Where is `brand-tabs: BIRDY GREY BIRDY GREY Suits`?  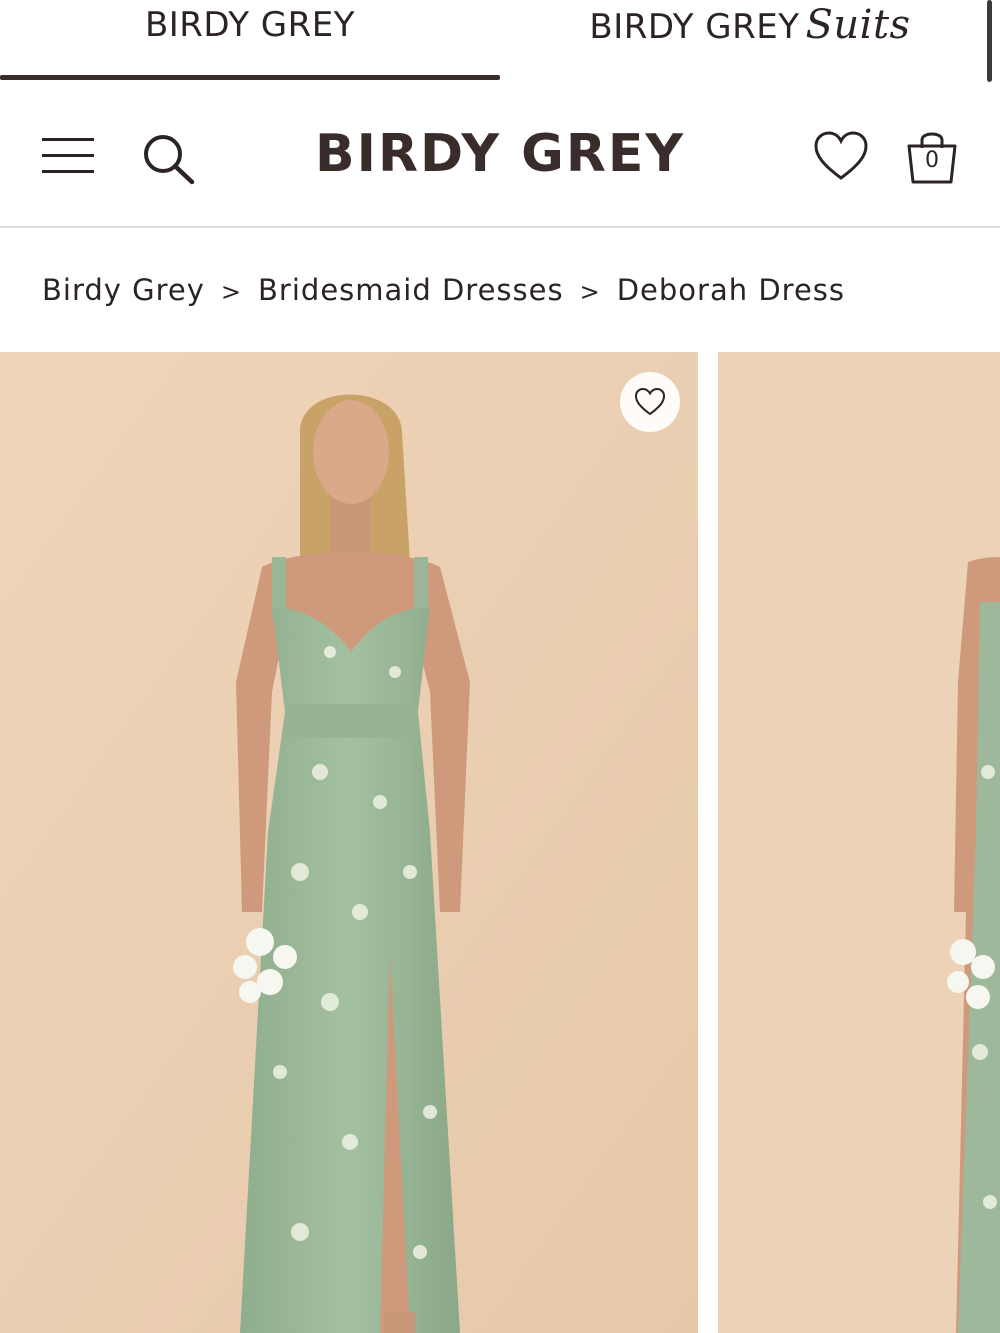
brand-tabs: BIRDY GREY BIRDY GREY Suits is located at coordinates (500, 42).